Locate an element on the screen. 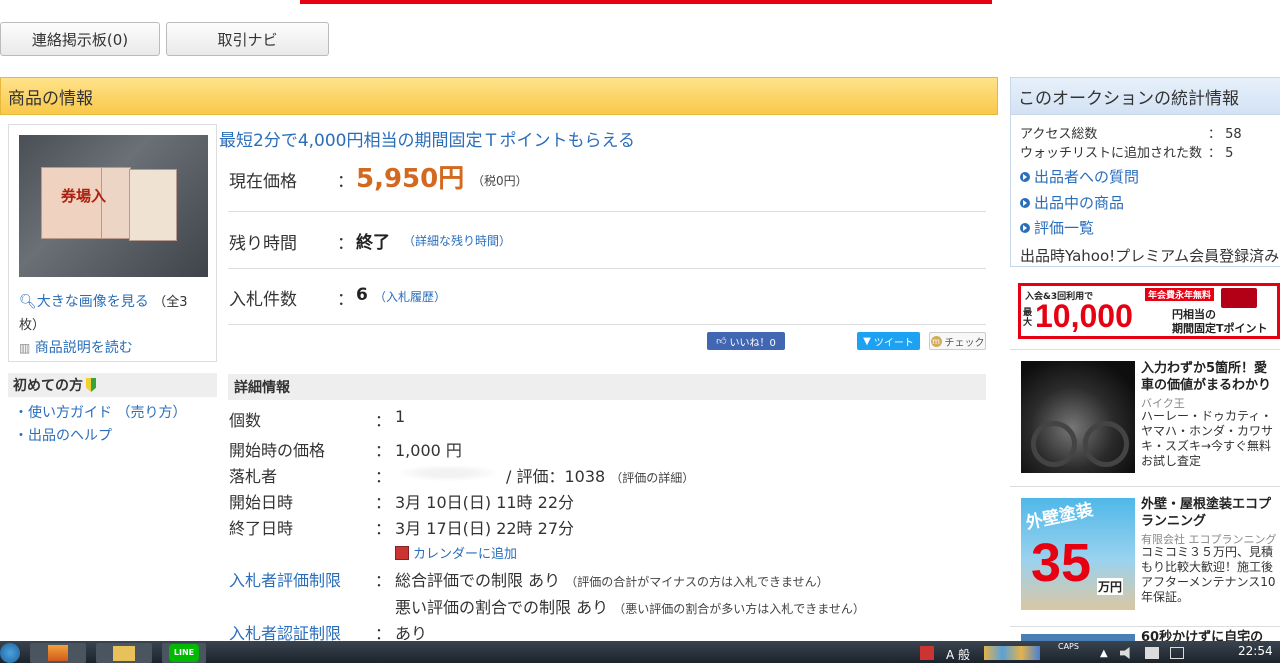  bids-count: 6 is located at coordinates (362, 295).